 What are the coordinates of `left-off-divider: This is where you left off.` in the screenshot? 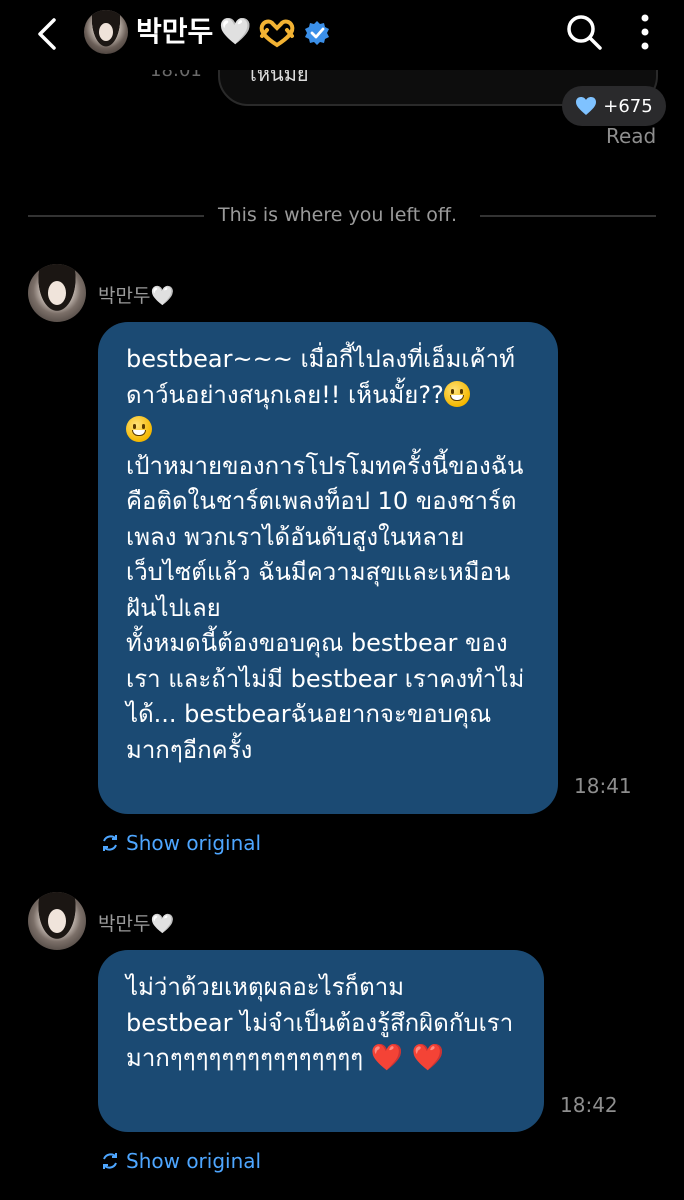 It's located at (337, 215).